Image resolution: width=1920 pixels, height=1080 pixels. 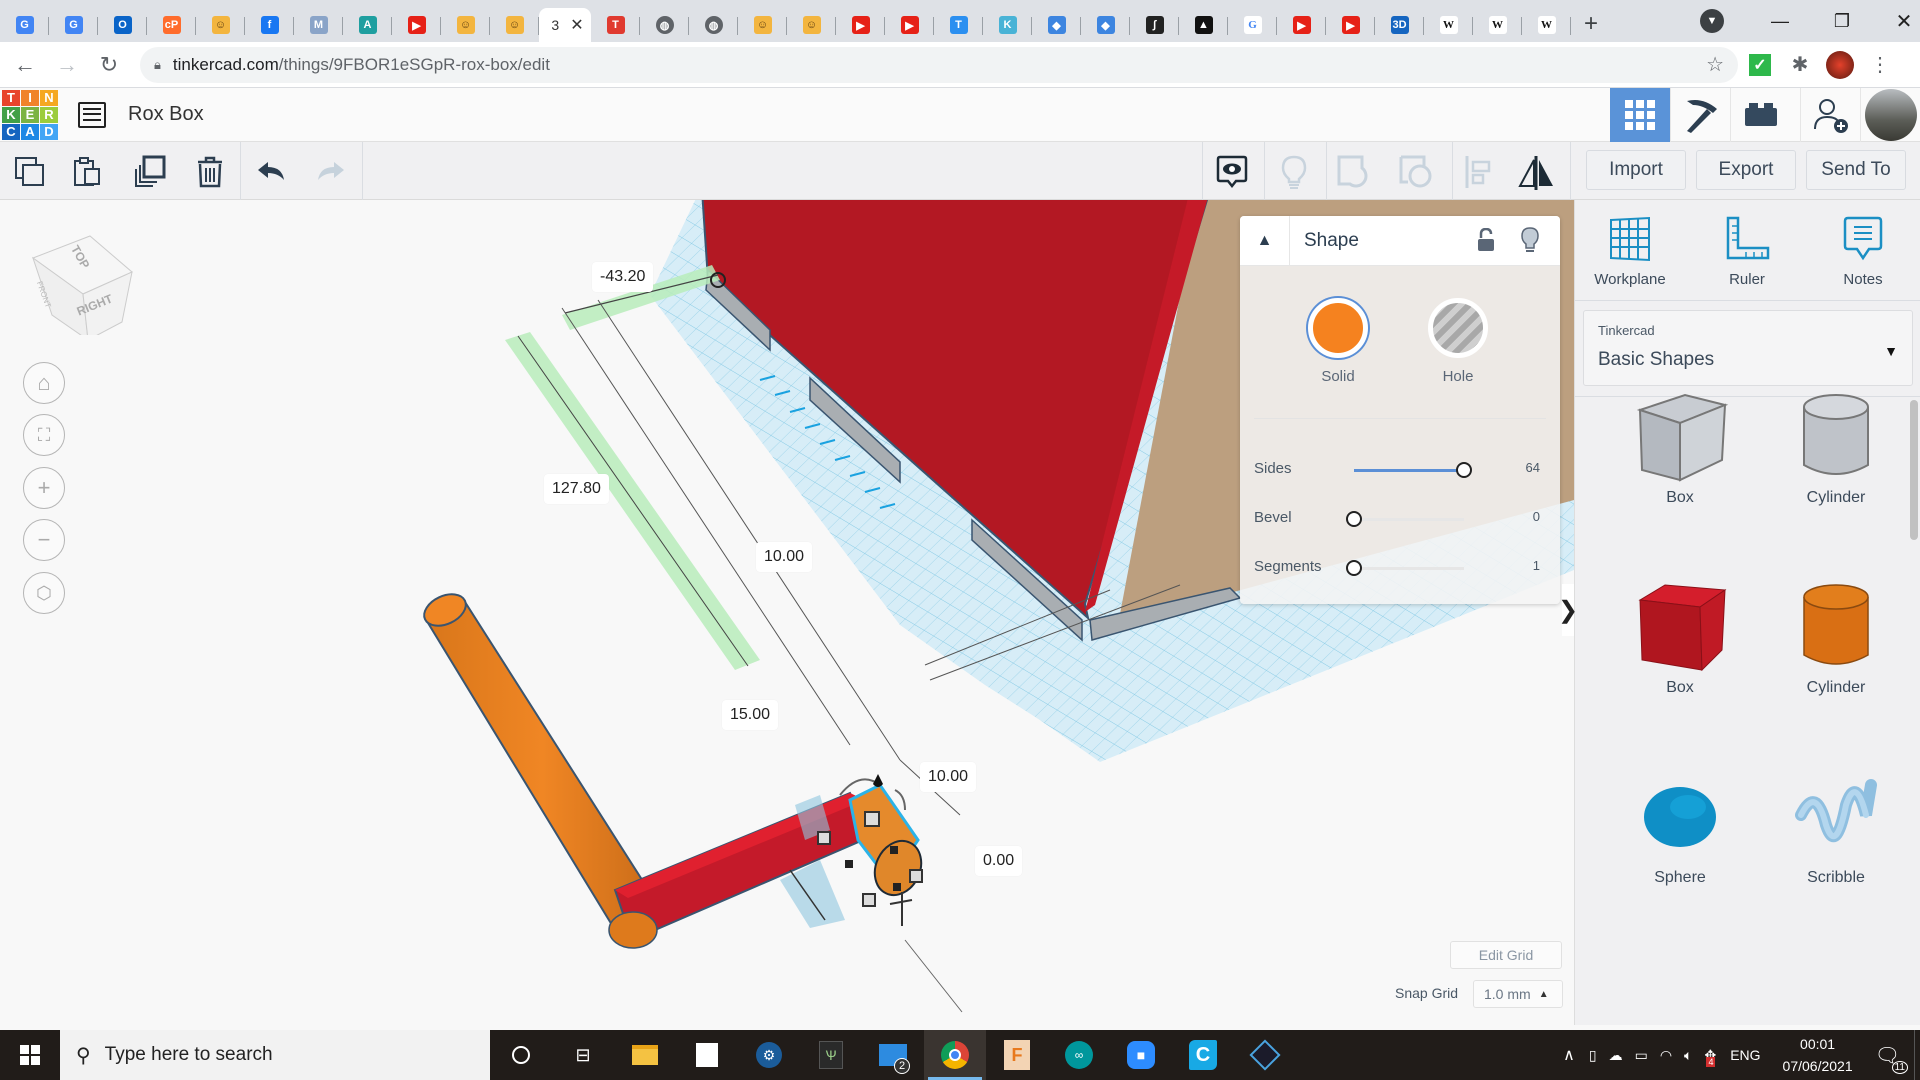 I want to click on steam-button: ⚙, so click(x=769, y=1055).